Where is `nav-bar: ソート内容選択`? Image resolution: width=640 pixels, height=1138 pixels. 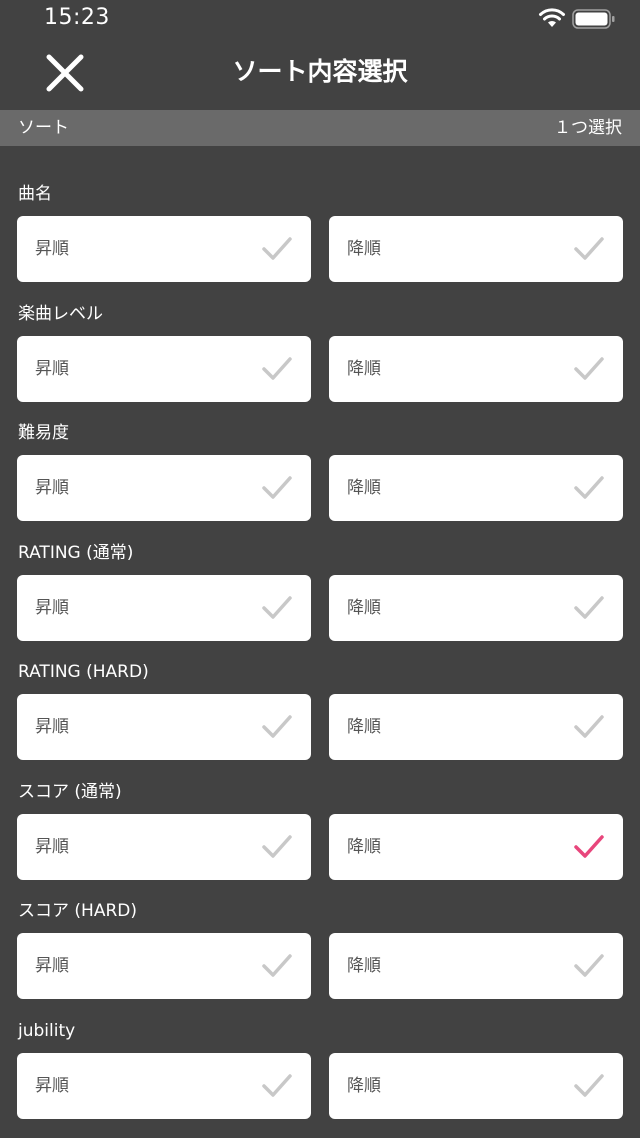 nav-bar: ソート内容選択 is located at coordinates (320, 73).